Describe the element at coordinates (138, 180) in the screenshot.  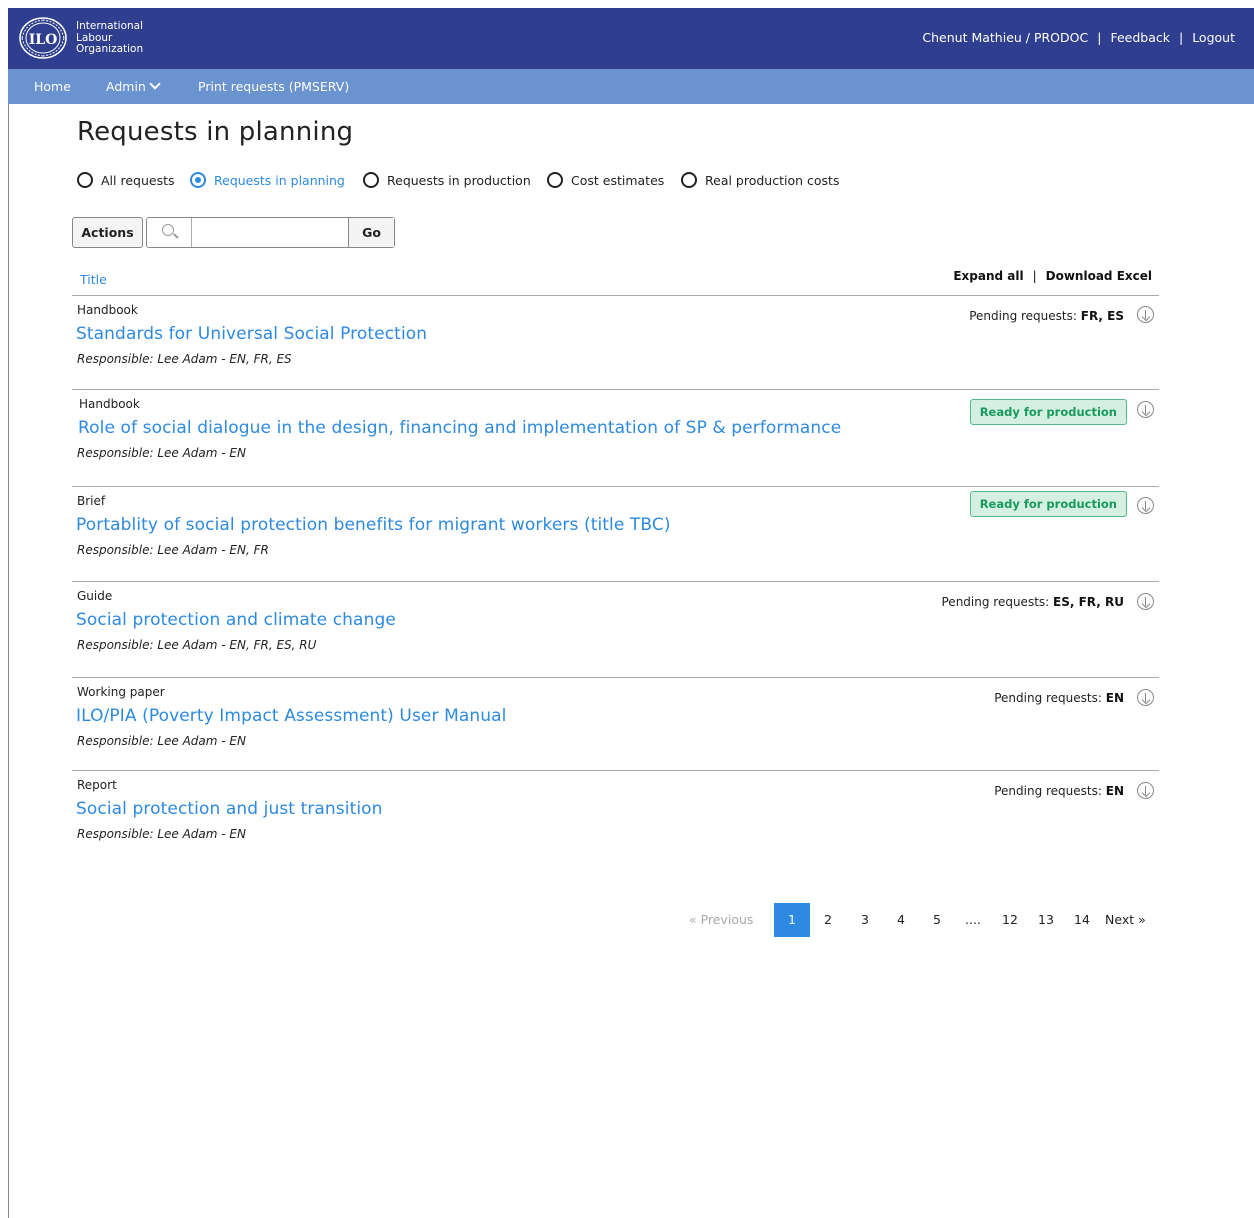
I see `filter-label: All requests` at that location.